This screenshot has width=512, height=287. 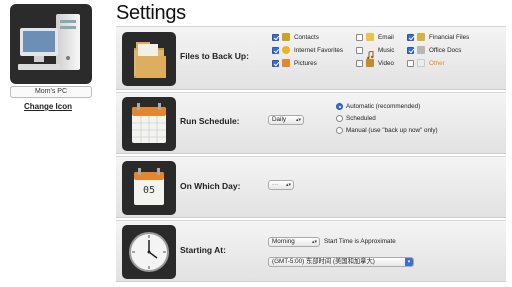 I want to click on contacts-label: Contacts, so click(x=306, y=37).